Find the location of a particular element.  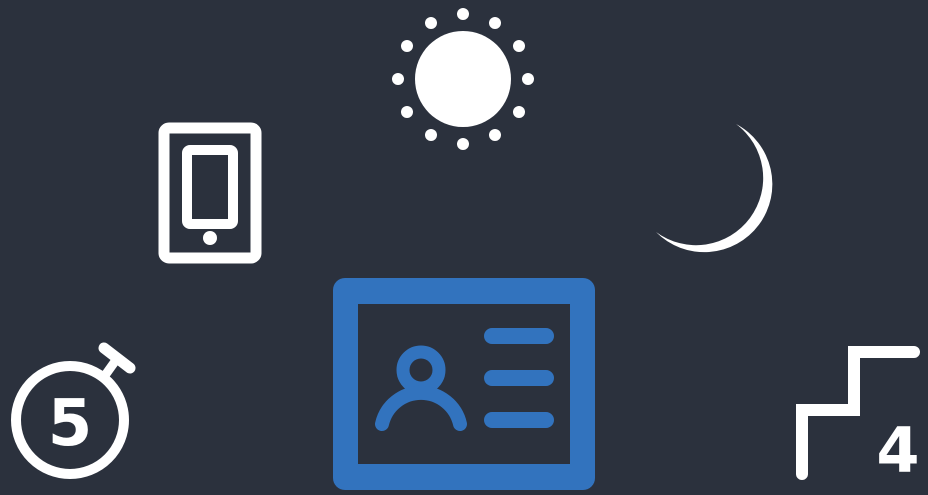

smartphone-icon is located at coordinates (210, 193).